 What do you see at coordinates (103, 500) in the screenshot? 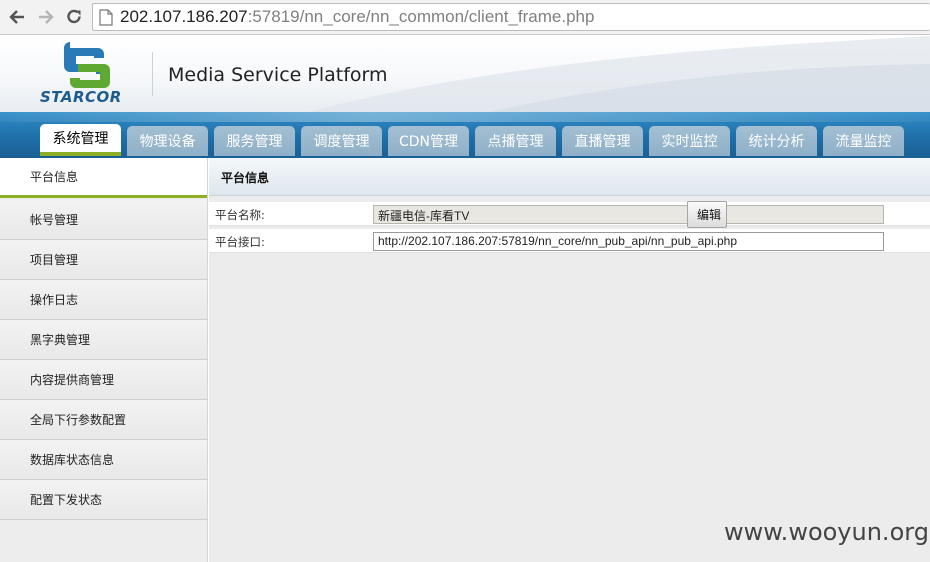
I see `sidebar-item-config-status: 配置下发状态` at bounding box center [103, 500].